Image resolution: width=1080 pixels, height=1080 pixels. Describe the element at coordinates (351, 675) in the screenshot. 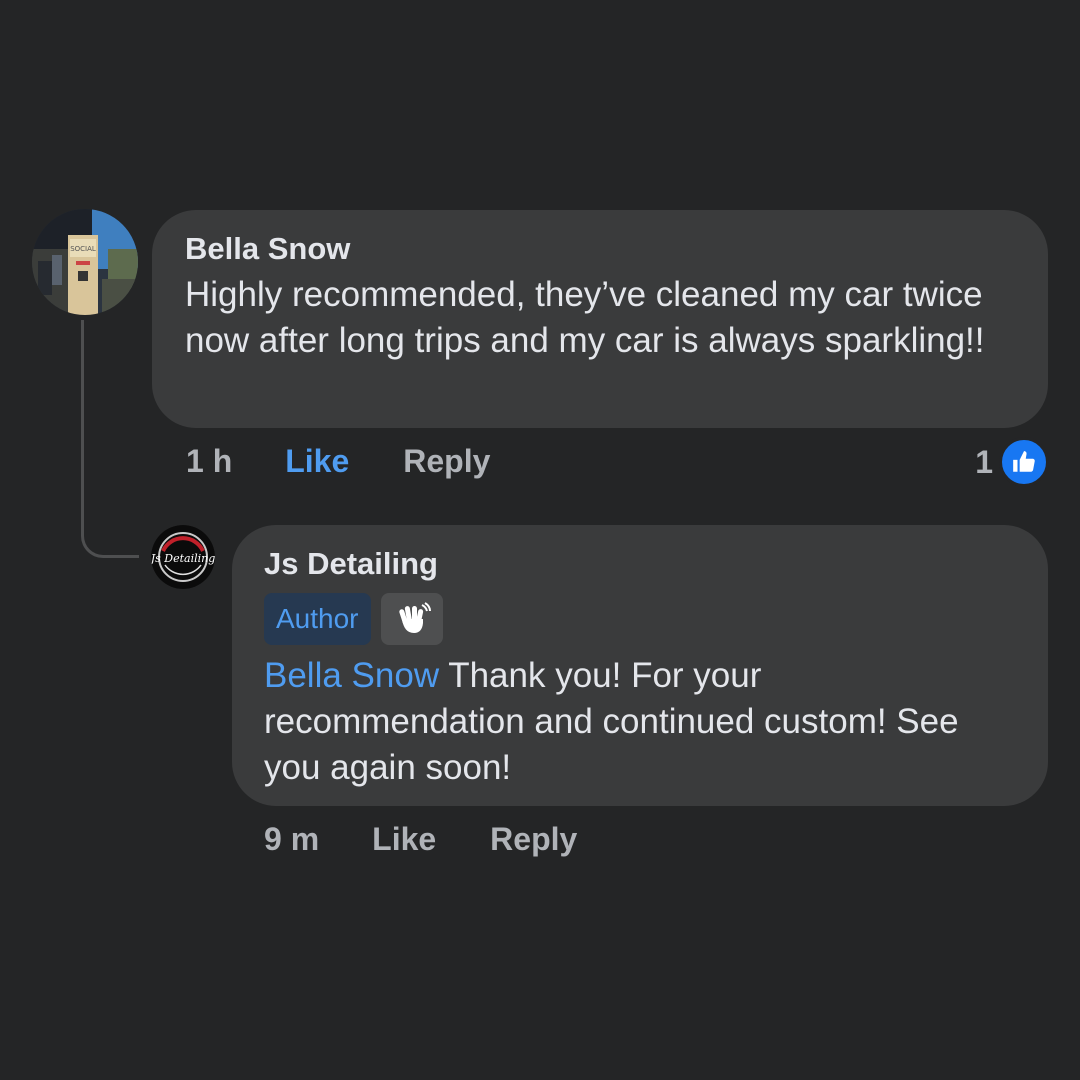

I see `mention-link: Bella Snow` at that location.